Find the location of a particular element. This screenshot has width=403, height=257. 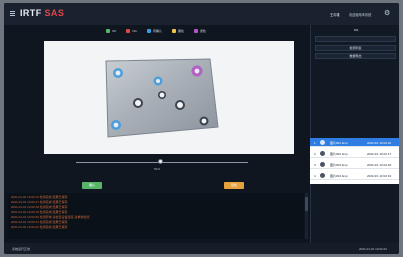

queue-row-name: 图片001.bmp is located at coordinates (339, 143).